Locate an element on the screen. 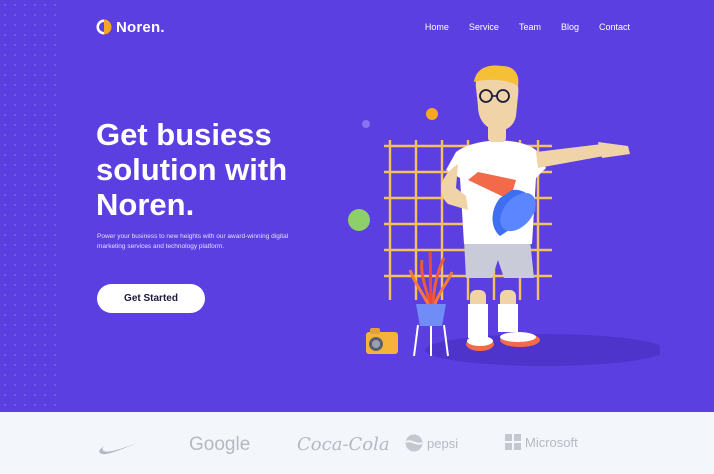 The height and width of the screenshot is (474, 714). pepsi-globe-icon is located at coordinates (414, 443).